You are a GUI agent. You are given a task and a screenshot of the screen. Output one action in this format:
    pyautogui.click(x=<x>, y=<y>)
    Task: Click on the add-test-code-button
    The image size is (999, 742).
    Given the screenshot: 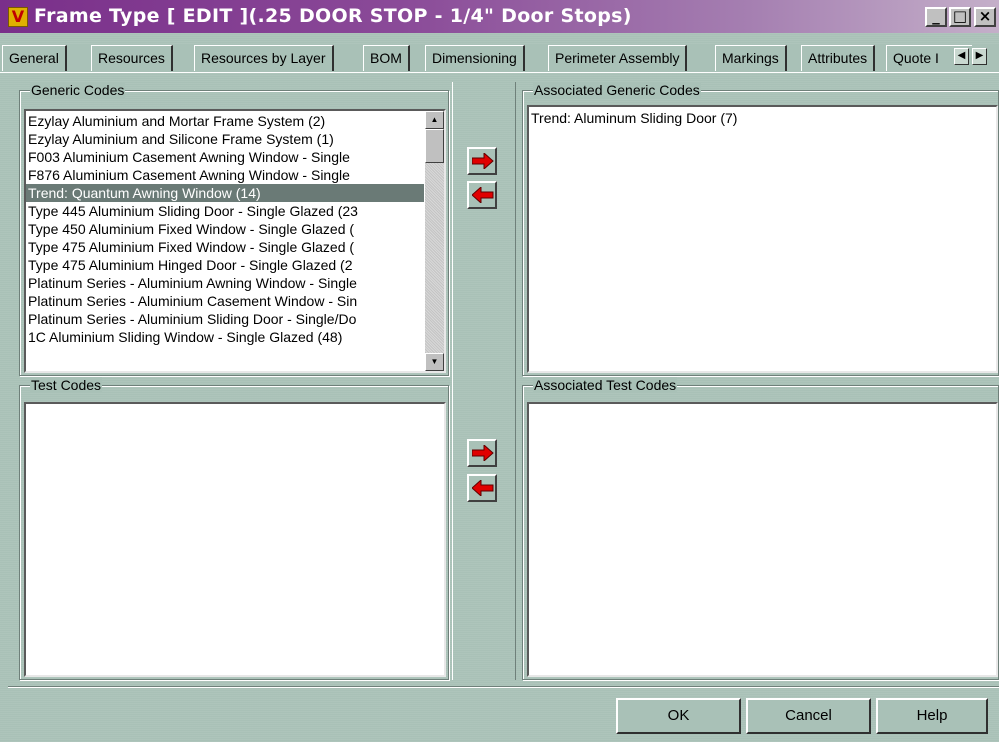 What is the action you would take?
    pyautogui.click(x=482, y=453)
    